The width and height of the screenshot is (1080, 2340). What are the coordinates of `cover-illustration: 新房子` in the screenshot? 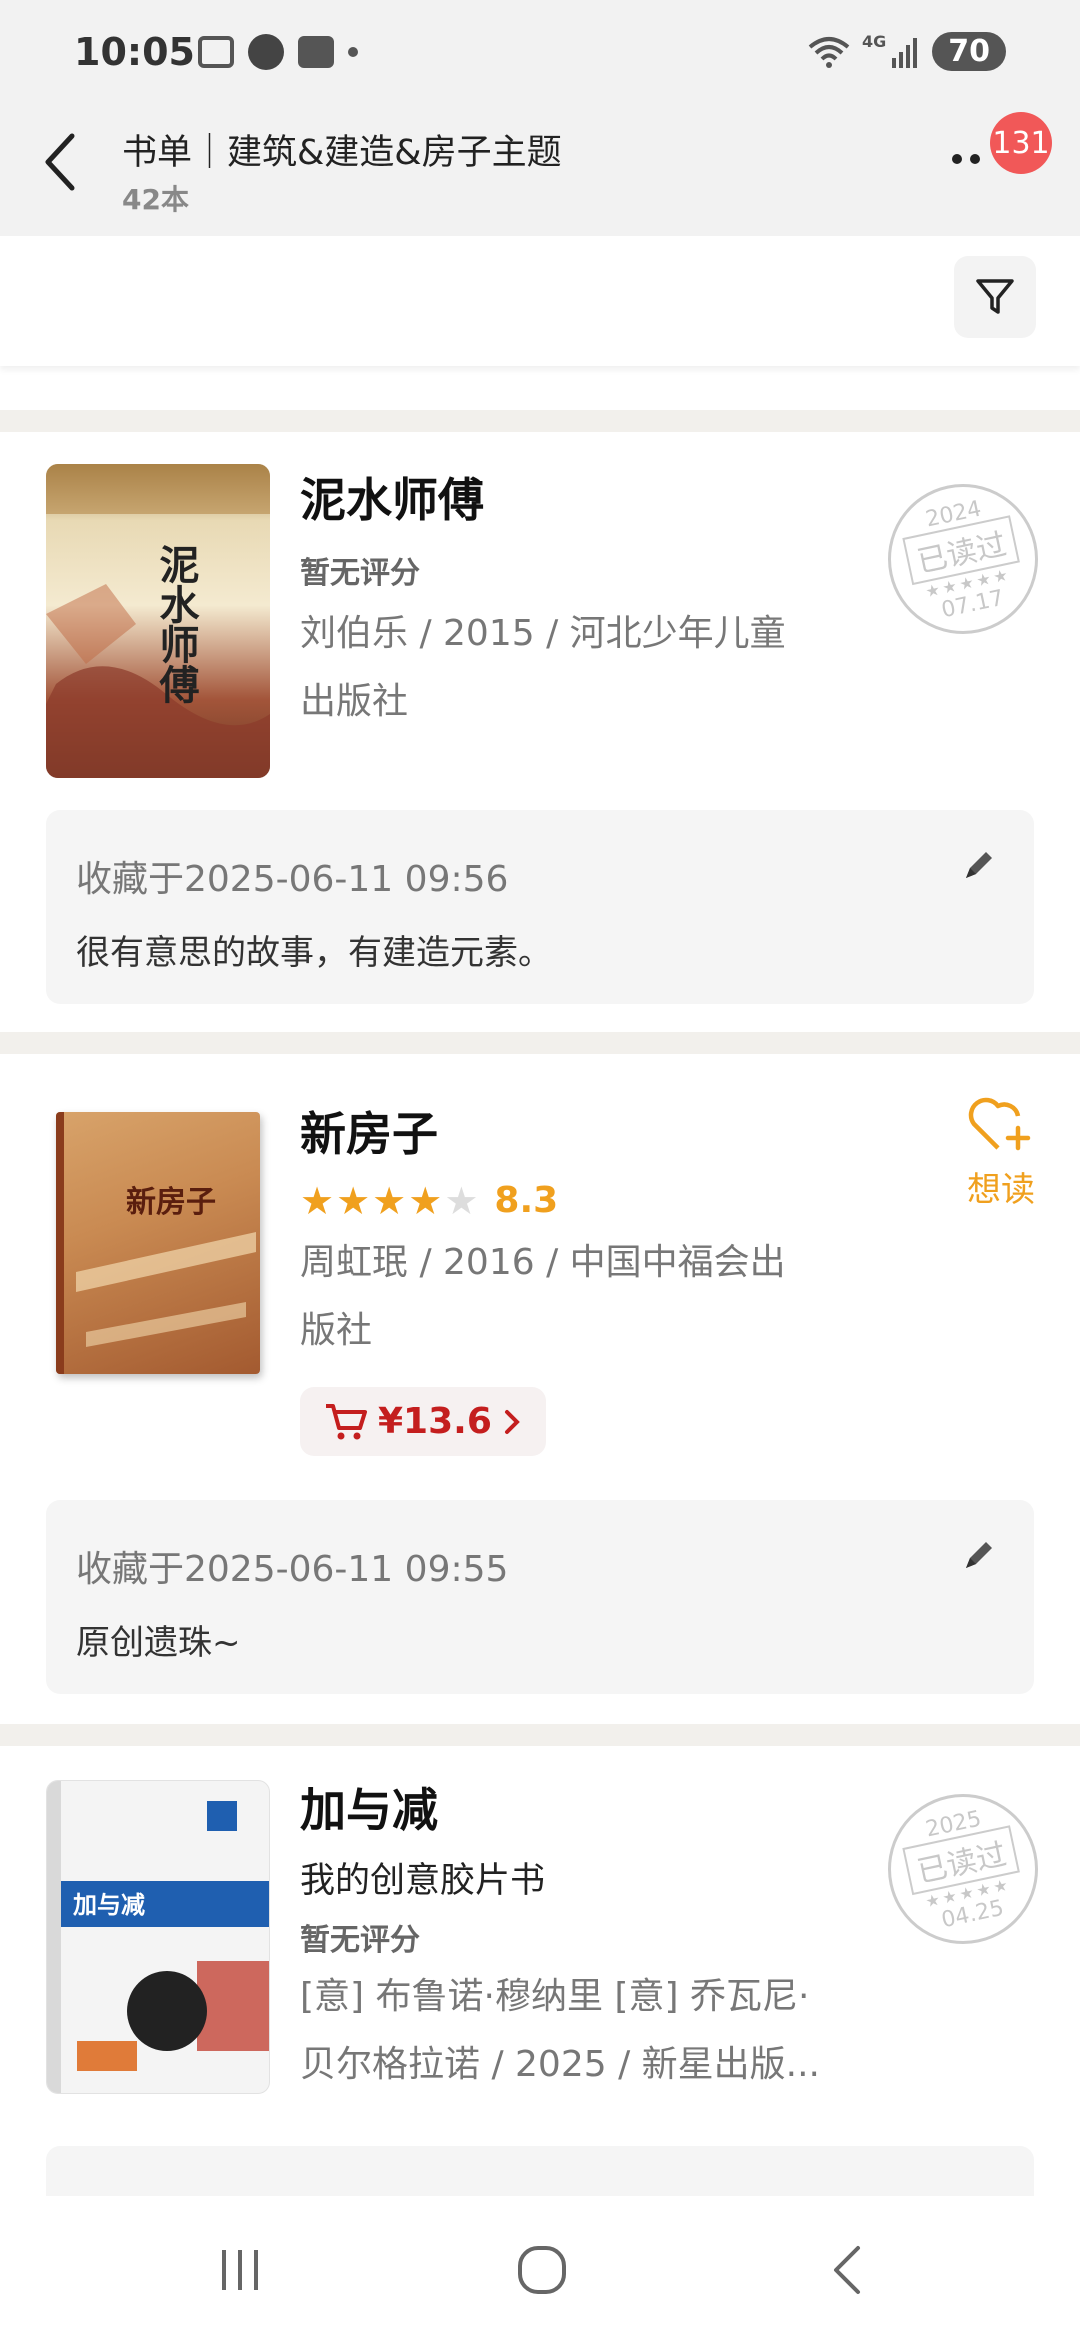 It's located at (156, 1243).